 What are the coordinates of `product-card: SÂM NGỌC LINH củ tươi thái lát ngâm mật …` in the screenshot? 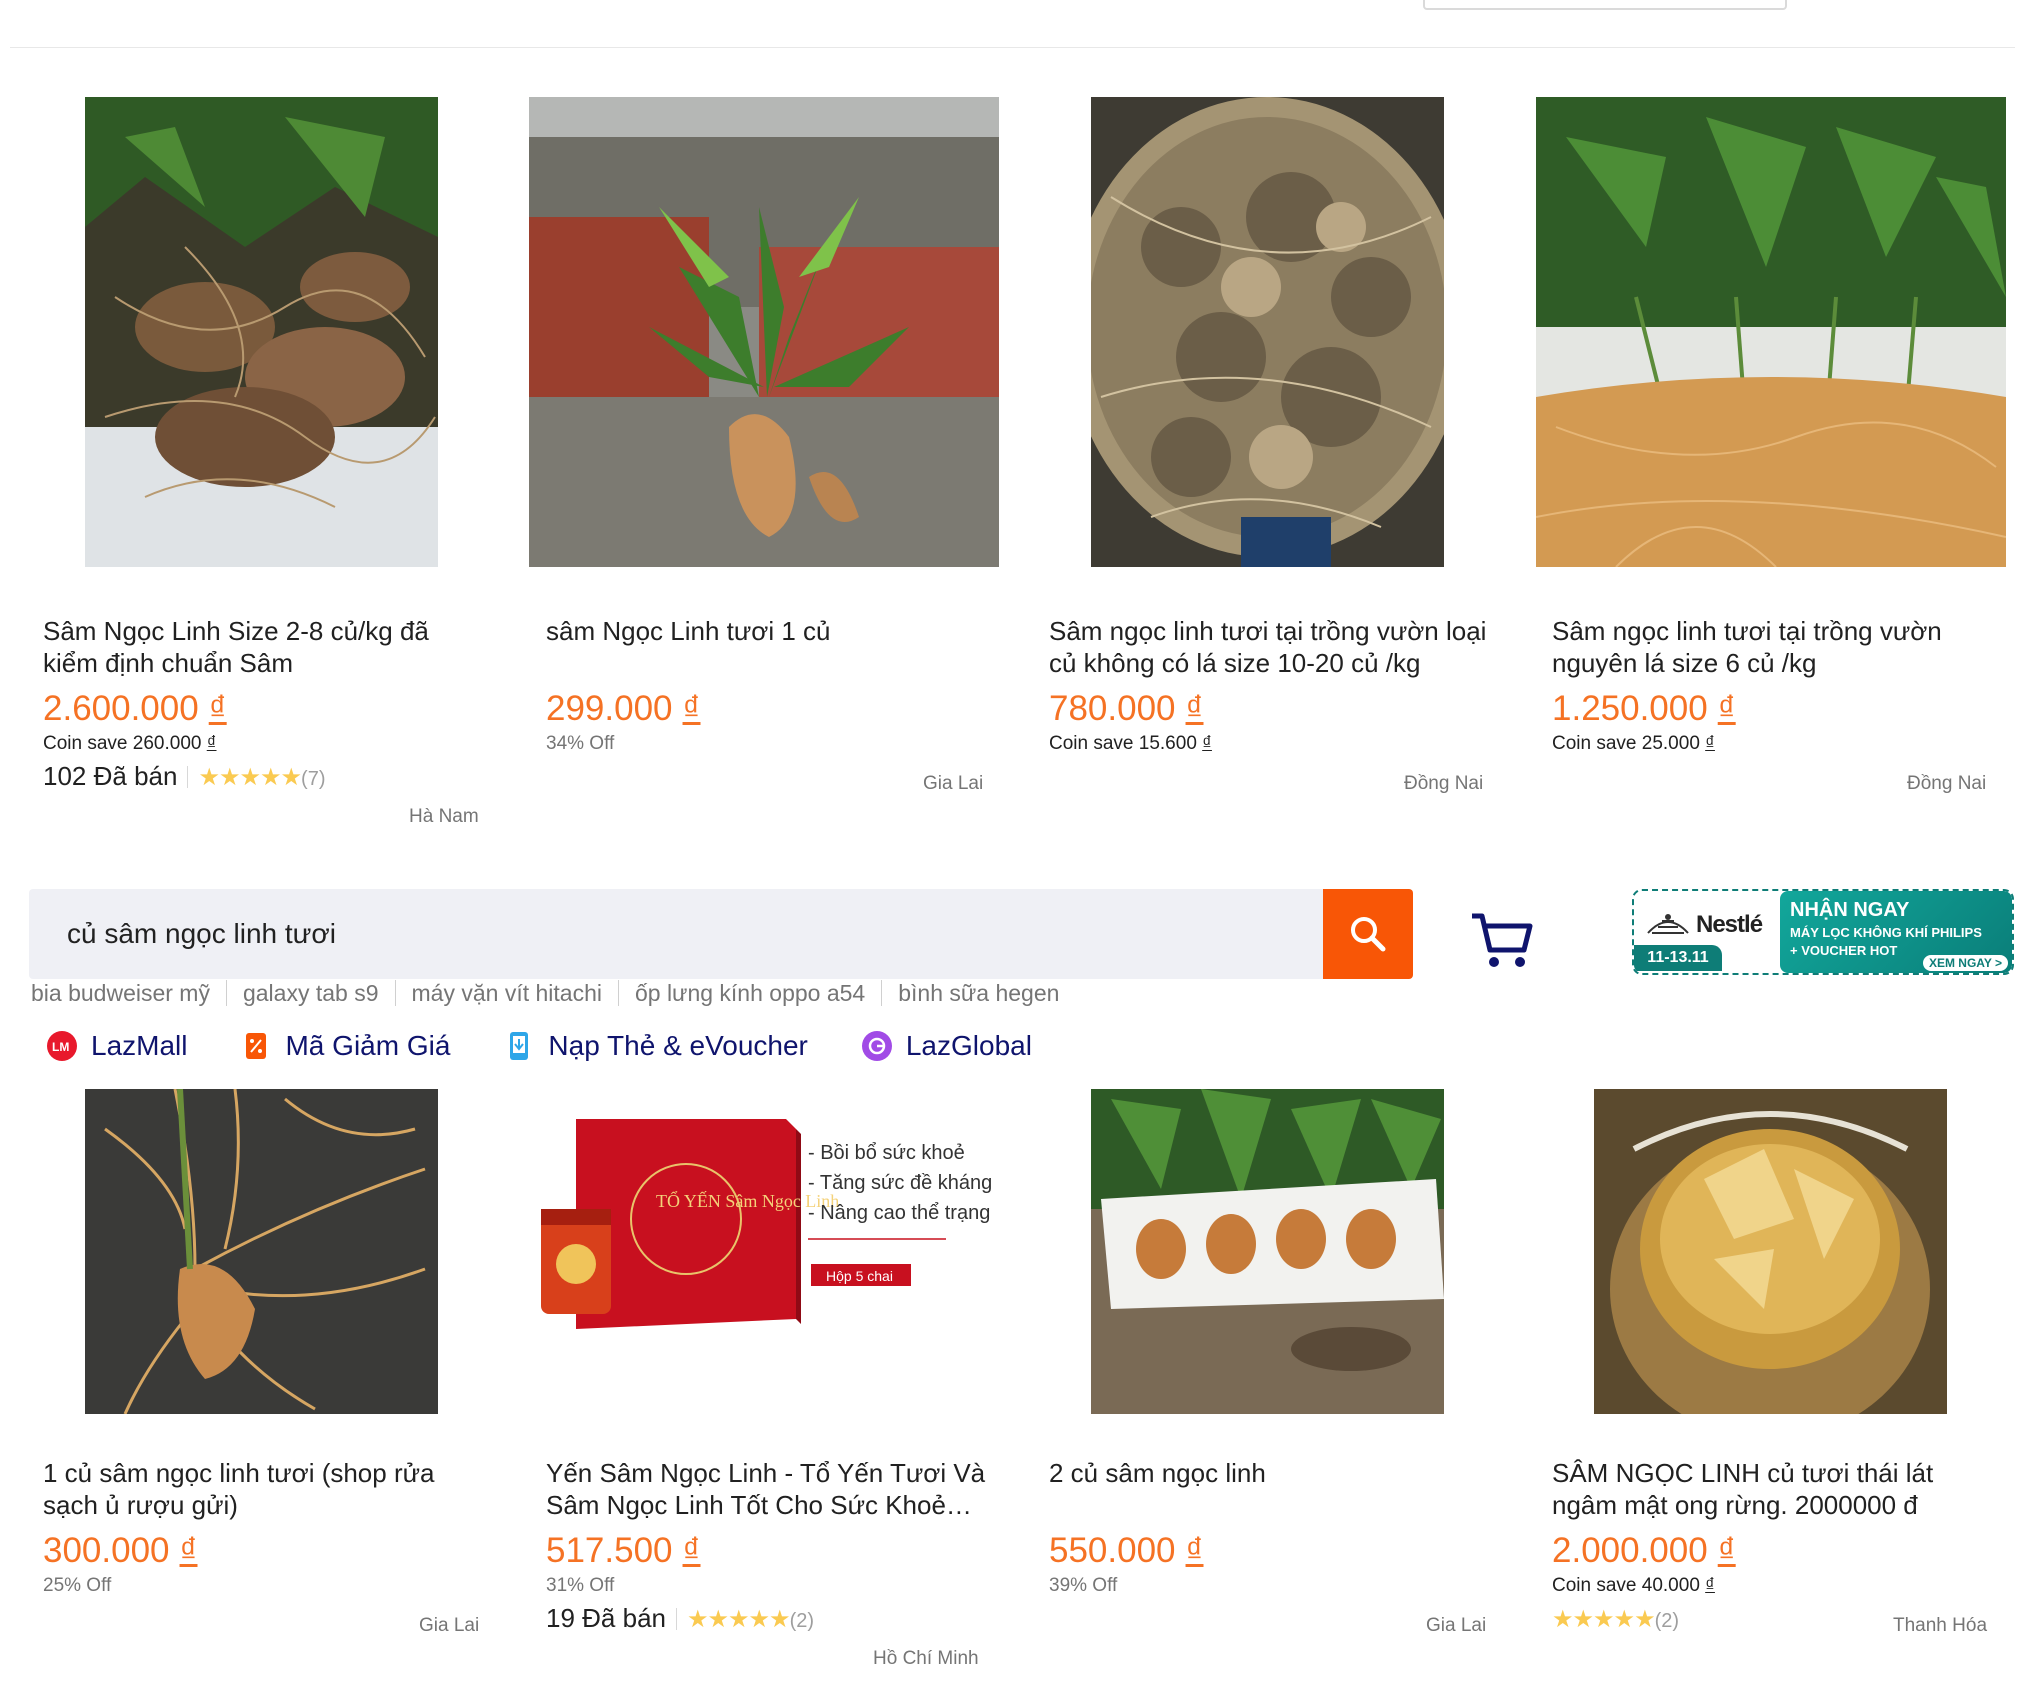 It's located at (1777, 1362).